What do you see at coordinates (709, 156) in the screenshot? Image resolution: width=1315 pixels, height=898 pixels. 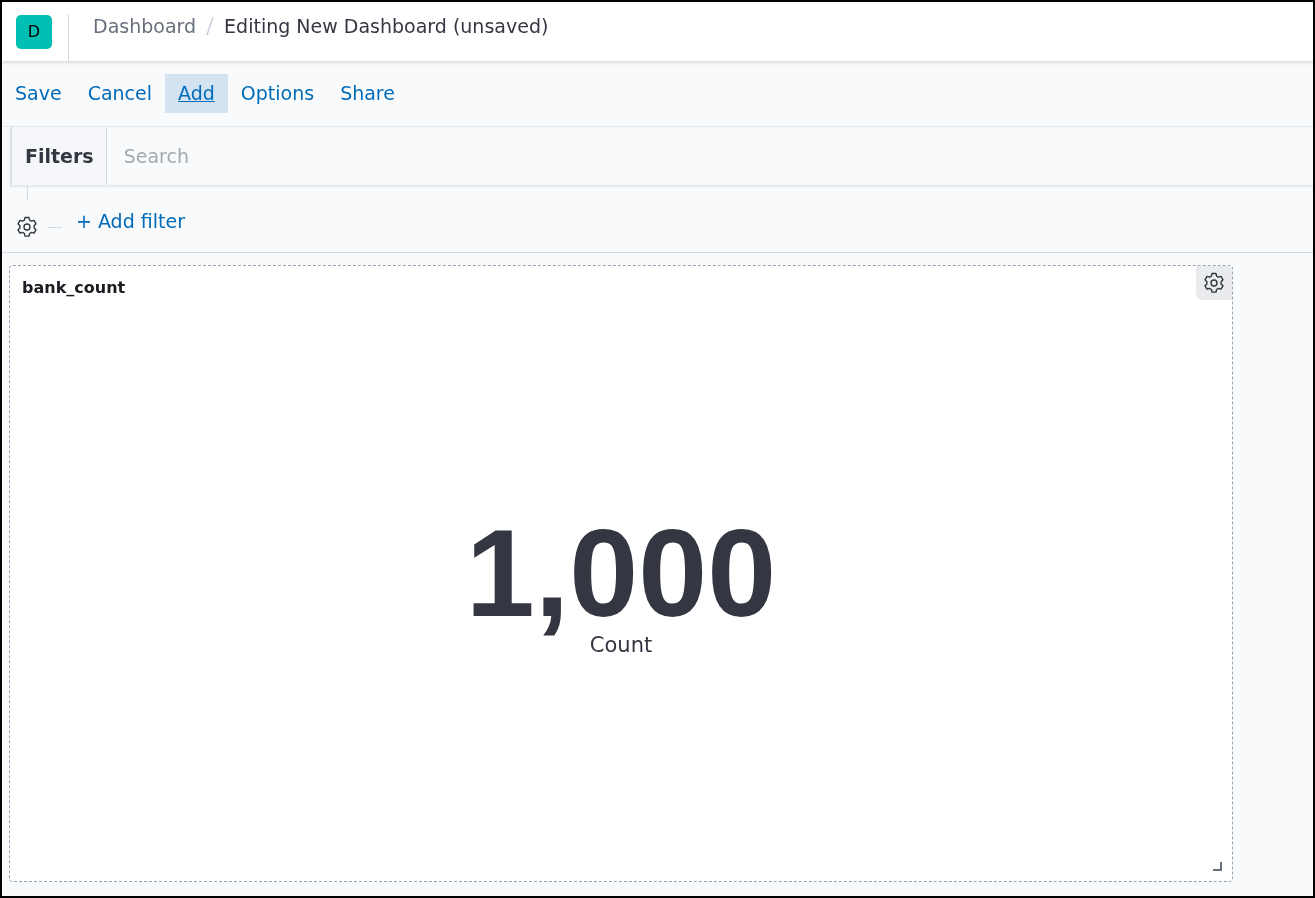 I see `search-field: Search` at bounding box center [709, 156].